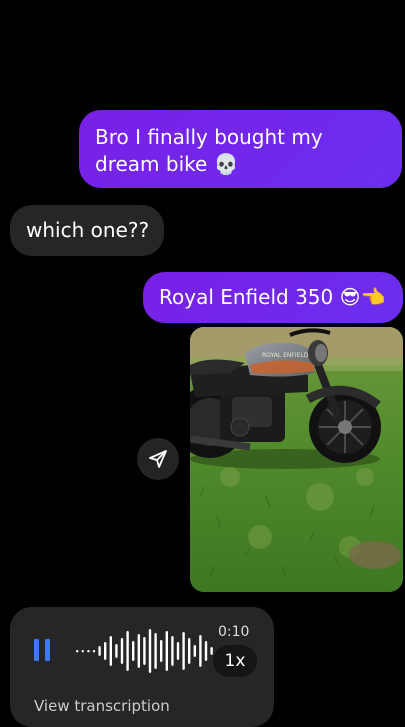 The height and width of the screenshot is (727, 405). What do you see at coordinates (285, 355) in the screenshot?
I see `tank-logo-text: ROYAL ENFIELD` at bounding box center [285, 355].